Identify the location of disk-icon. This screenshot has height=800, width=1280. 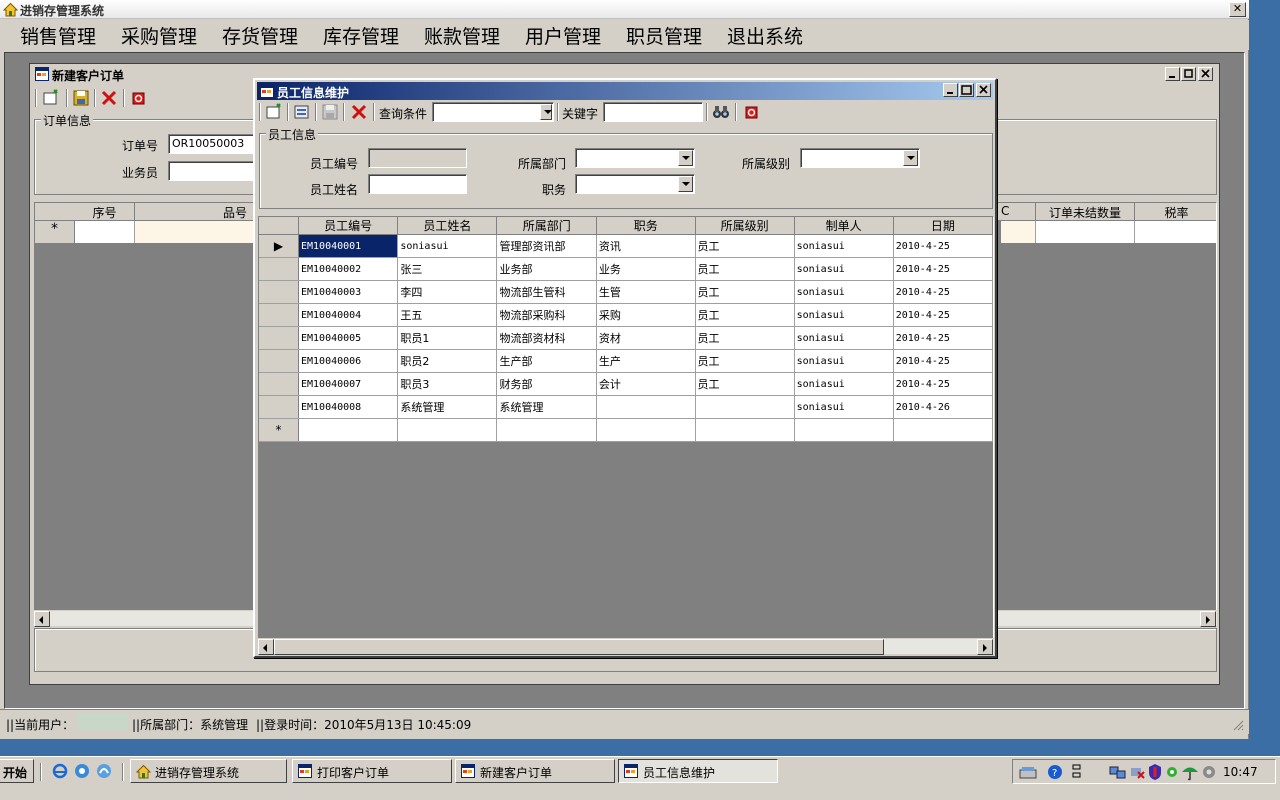
(1028, 772).